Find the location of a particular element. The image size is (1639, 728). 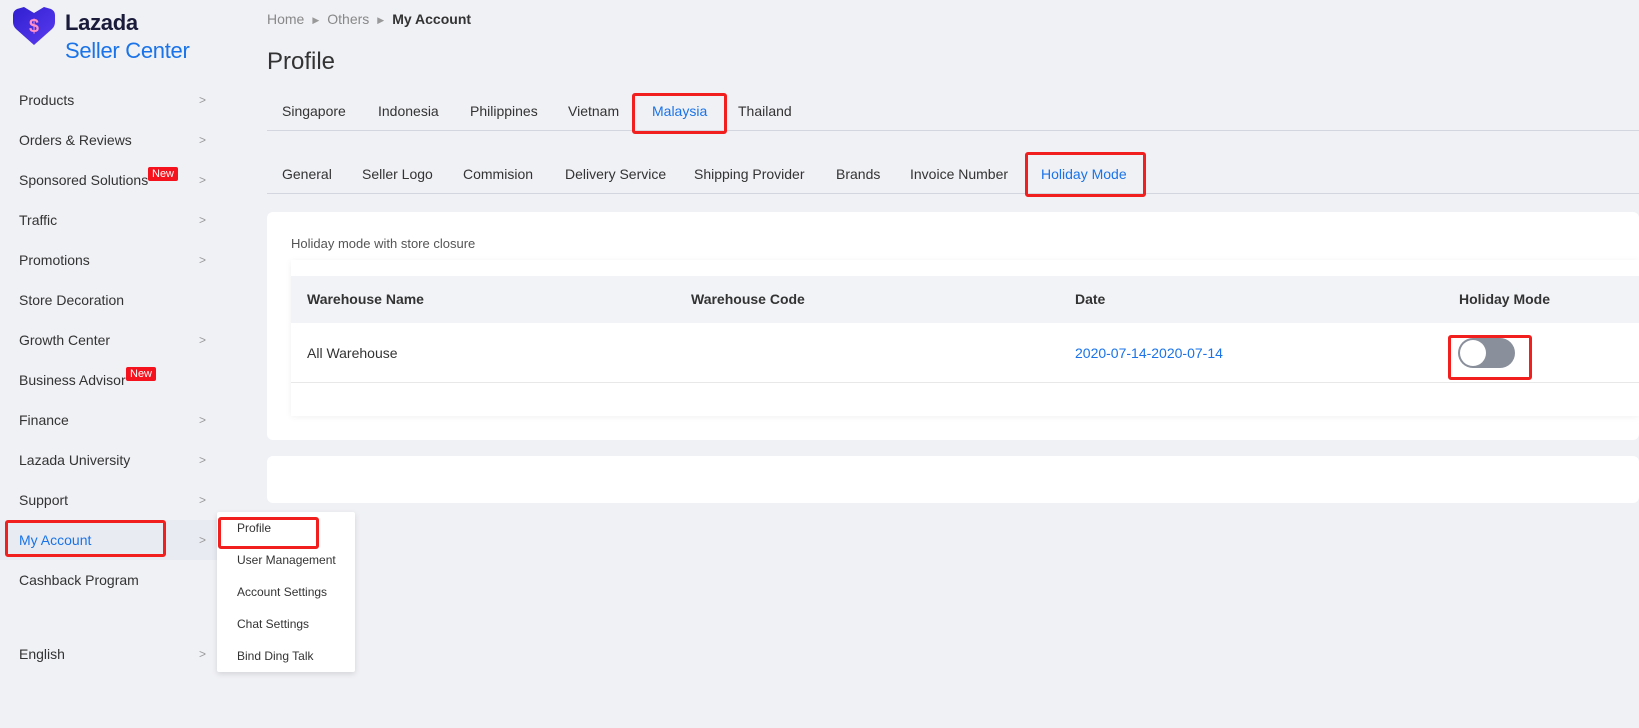

sidebar-item-orders-reviews: Orders & Reviews > is located at coordinates (110, 140).